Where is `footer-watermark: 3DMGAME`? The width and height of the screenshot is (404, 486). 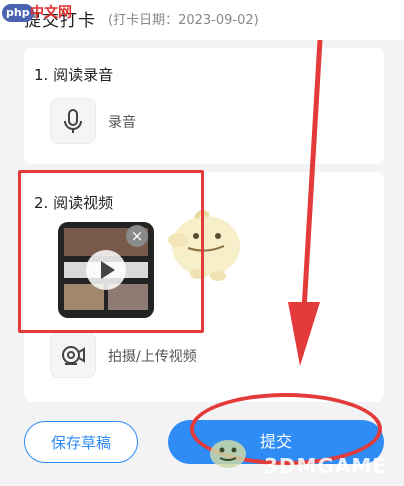
footer-watermark: 3DMGAME is located at coordinates (325, 466).